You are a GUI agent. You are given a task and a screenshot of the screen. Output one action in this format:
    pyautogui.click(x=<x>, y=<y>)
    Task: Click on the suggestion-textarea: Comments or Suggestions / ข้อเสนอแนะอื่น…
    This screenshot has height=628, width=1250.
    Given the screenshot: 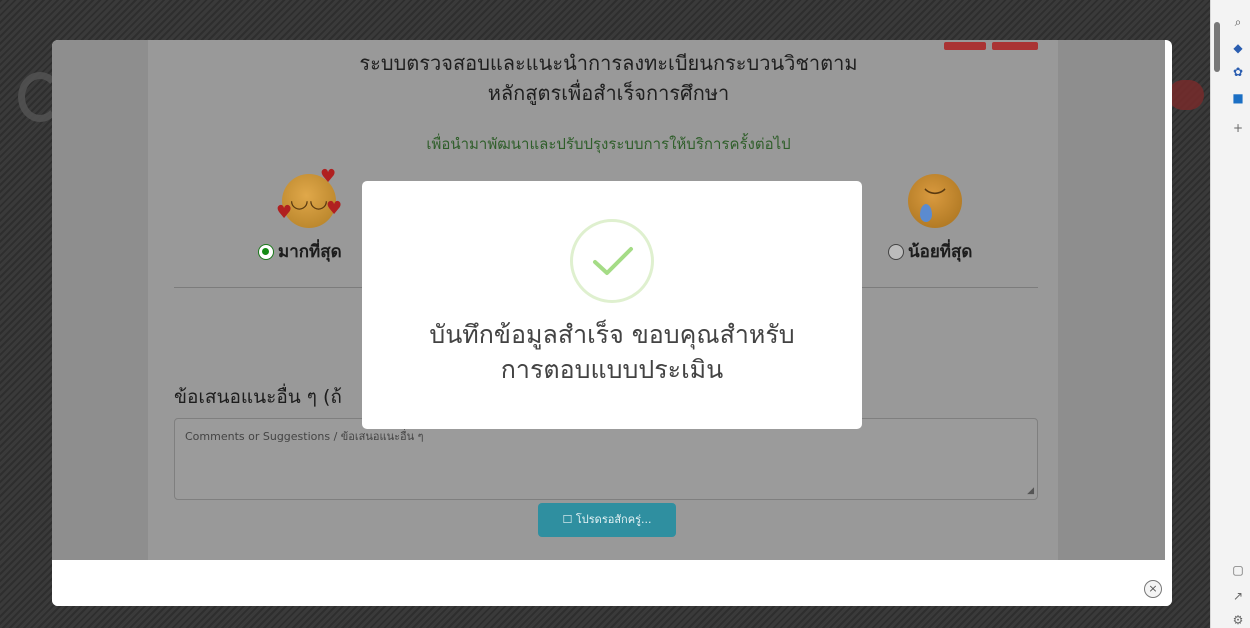 What is the action you would take?
    pyautogui.click(x=606, y=459)
    